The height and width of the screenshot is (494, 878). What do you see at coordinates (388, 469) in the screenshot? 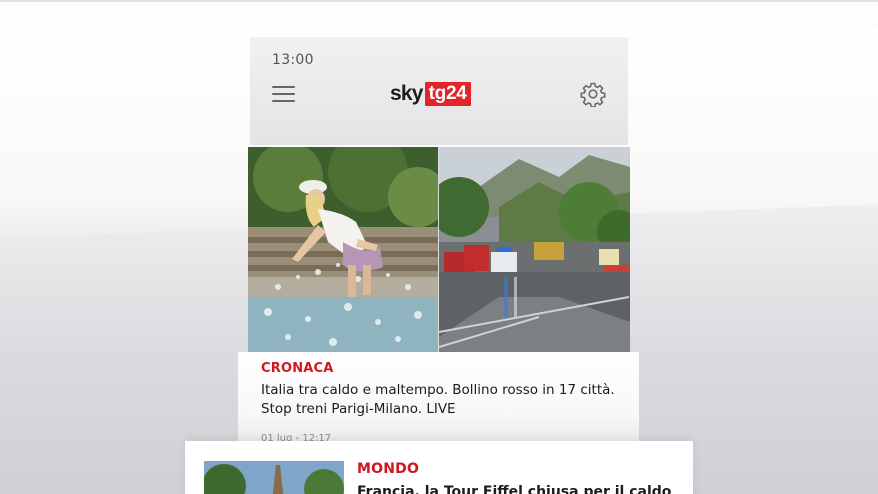
I see `article-category: MONDO` at bounding box center [388, 469].